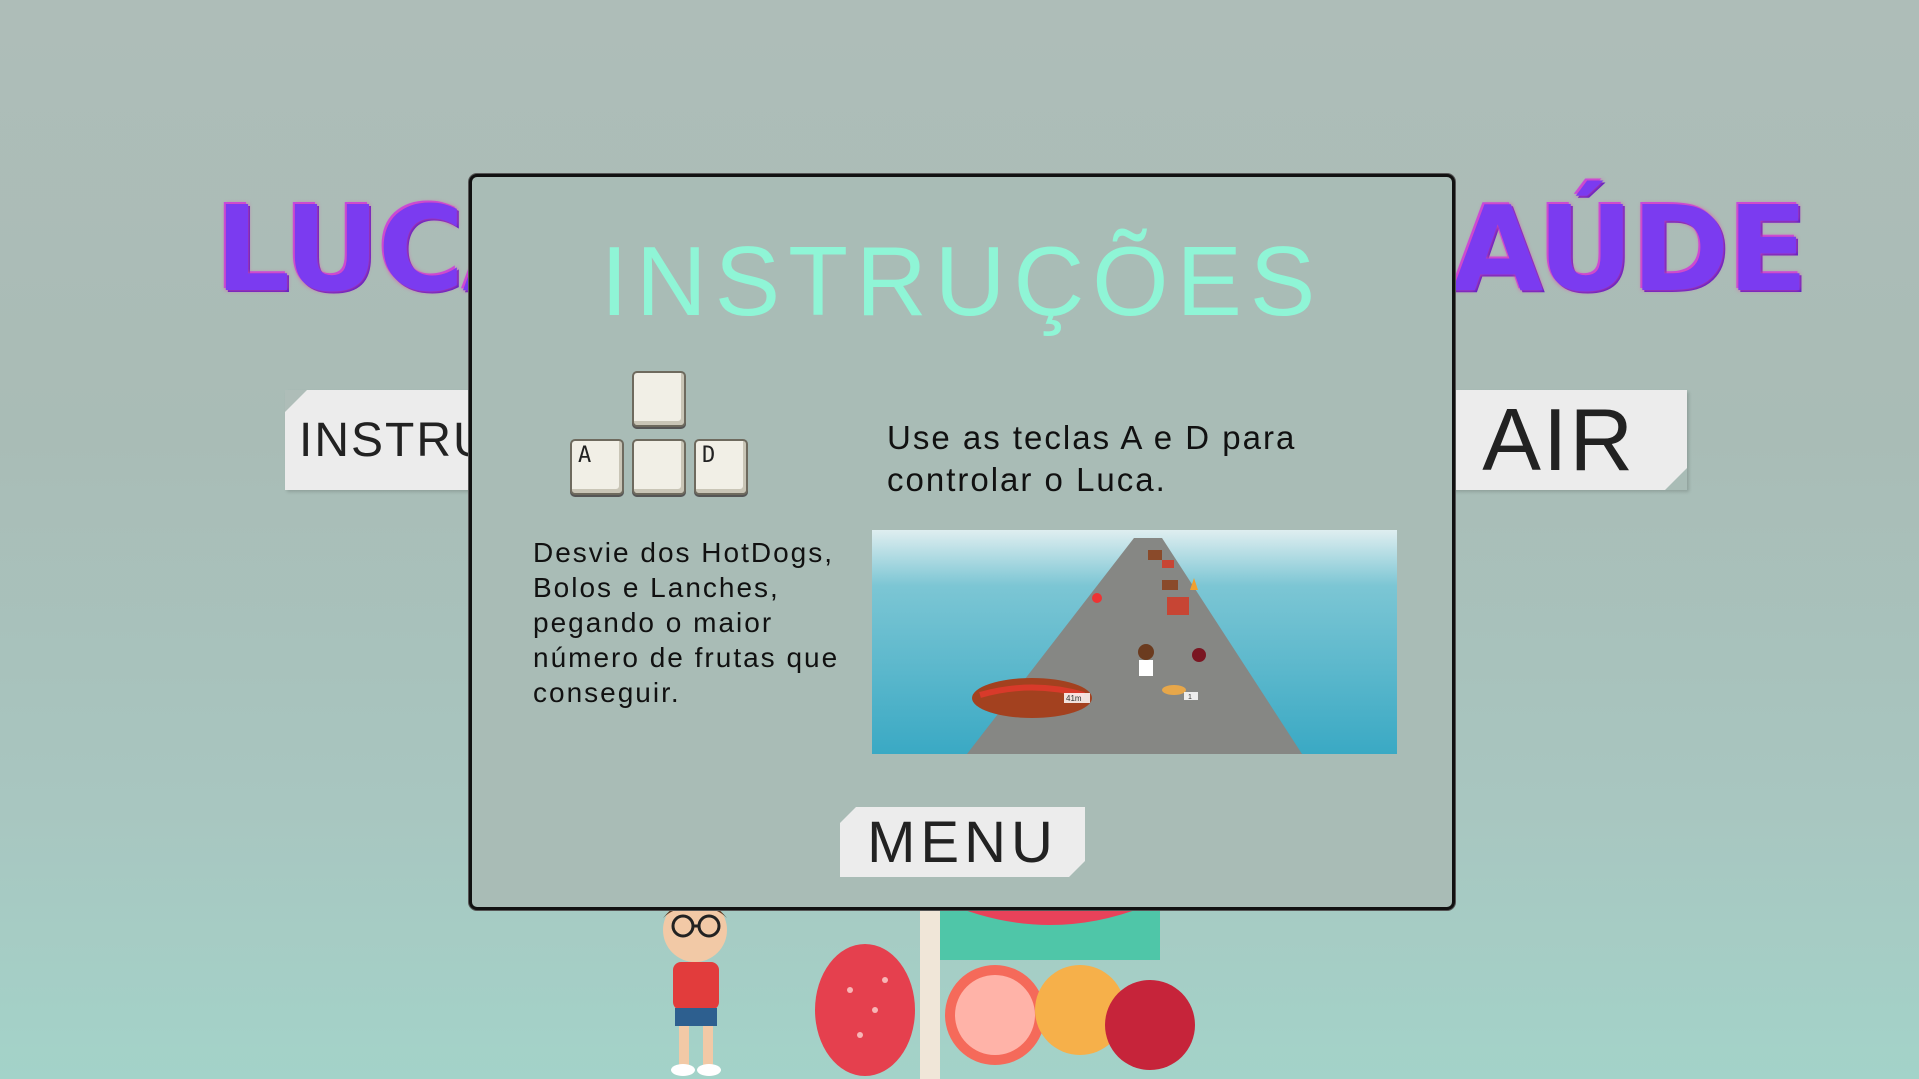 The image size is (1919, 1079). I want to click on keyboard-keys-icon: A D, so click(663, 439).